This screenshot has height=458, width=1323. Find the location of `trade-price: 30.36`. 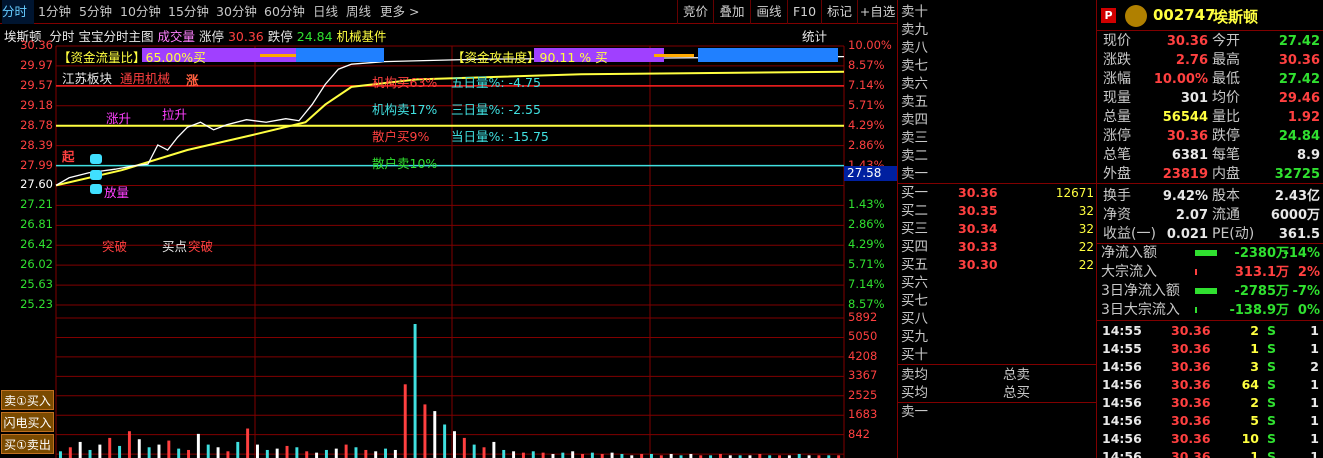

trade-price: 30.36 is located at coordinates (1191, 348).